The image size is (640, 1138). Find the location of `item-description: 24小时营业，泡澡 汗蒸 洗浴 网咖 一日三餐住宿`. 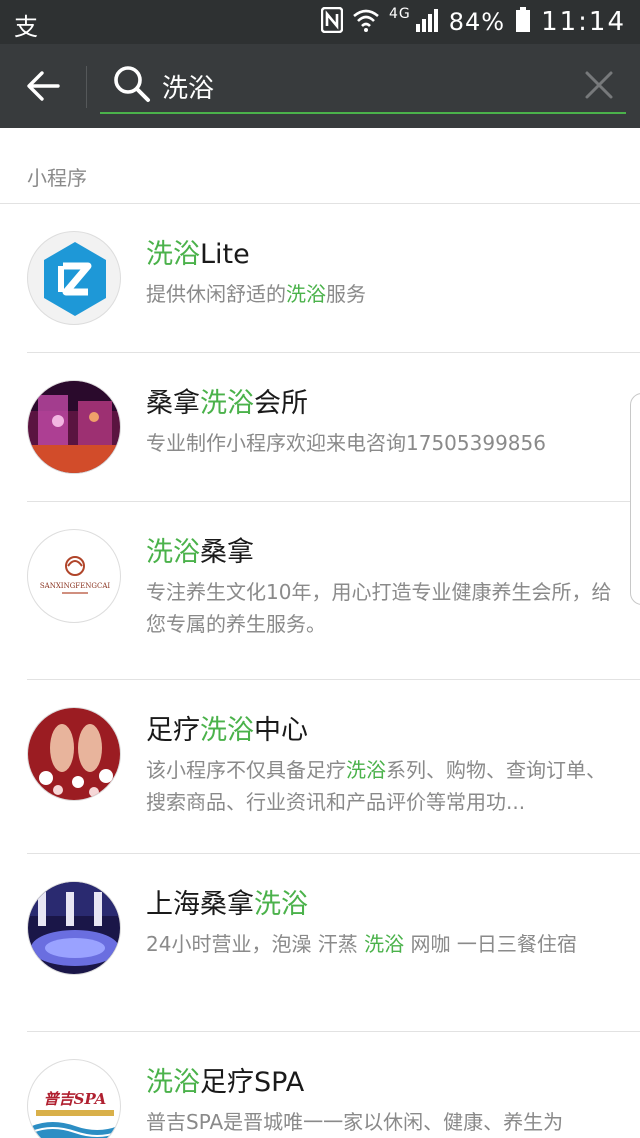

item-description: 24小时营业，泡澡 汗蒸 洗浴 网咖 一日三餐住宿 is located at coordinates (381, 944).